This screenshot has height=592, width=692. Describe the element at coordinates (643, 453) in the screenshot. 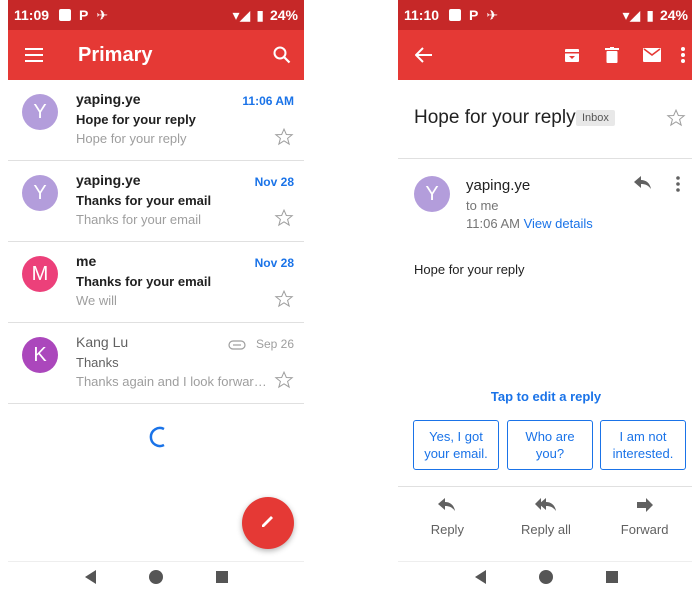

I see `smart-reply-line: interested.` at that location.